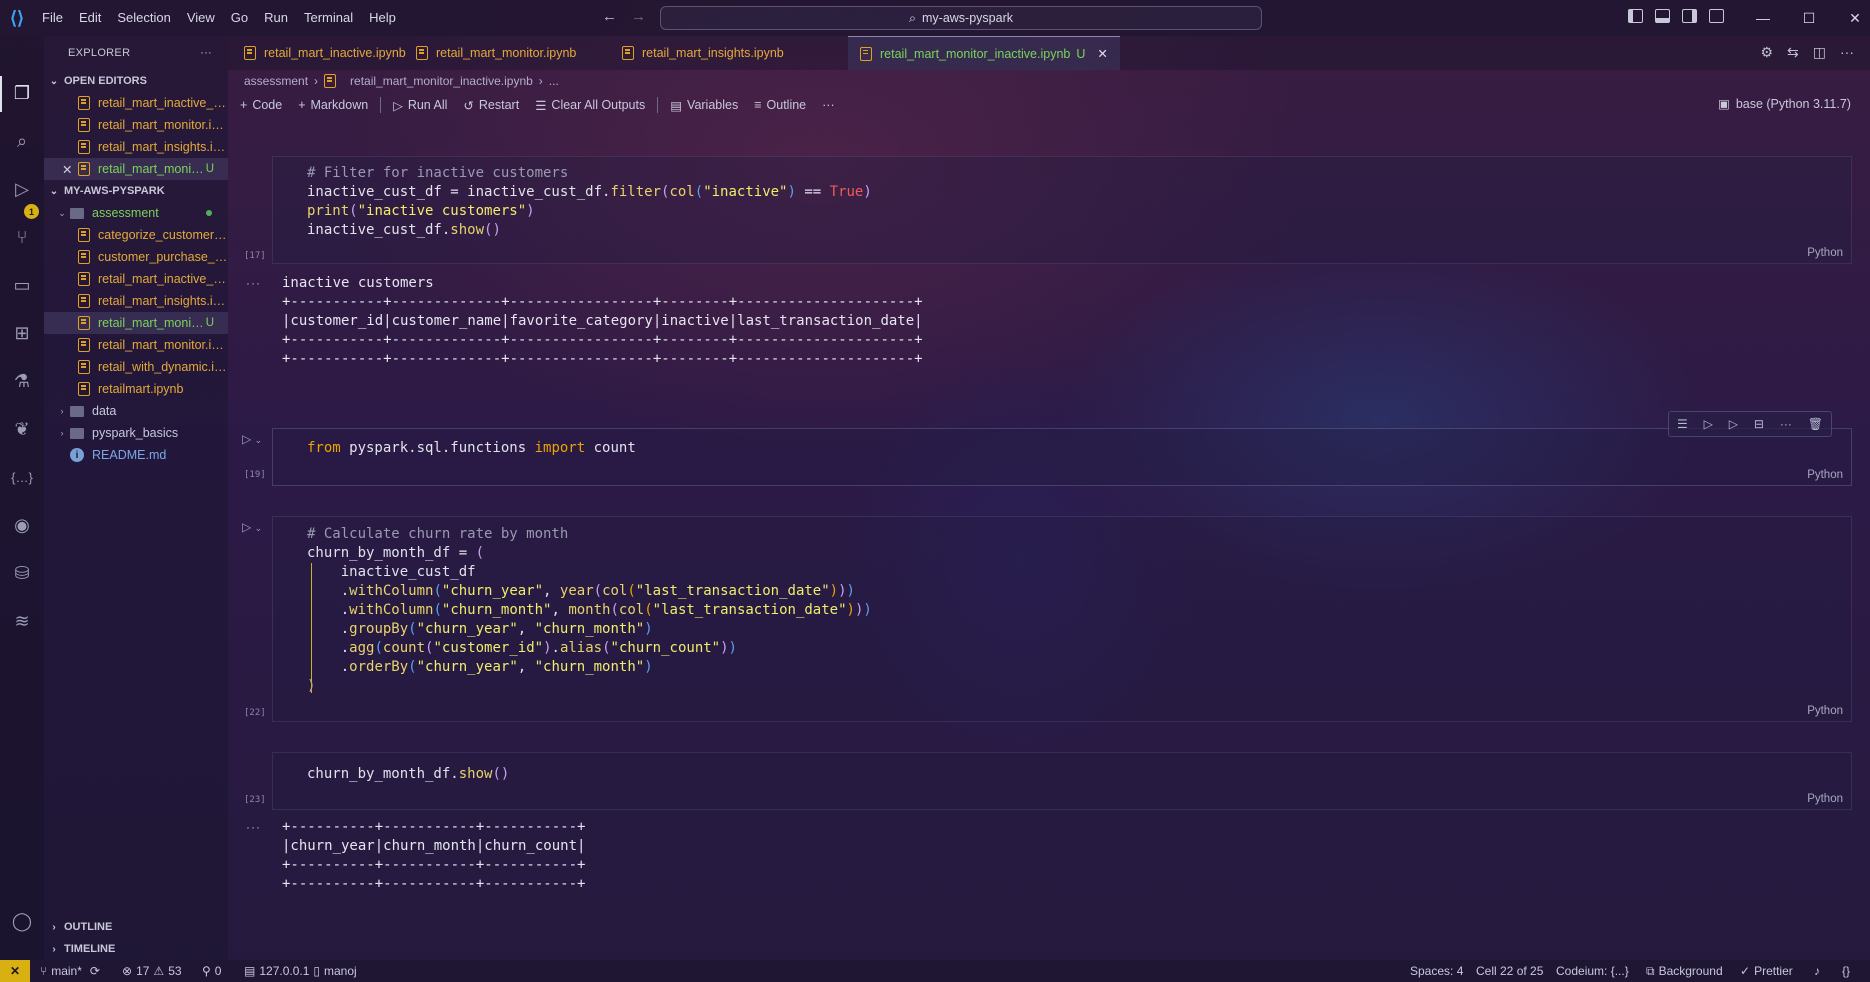 The height and width of the screenshot is (982, 1870). Describe the element at coordinates (143, 18) in the screenshot. I see `menu-selection: Selection` at that location.